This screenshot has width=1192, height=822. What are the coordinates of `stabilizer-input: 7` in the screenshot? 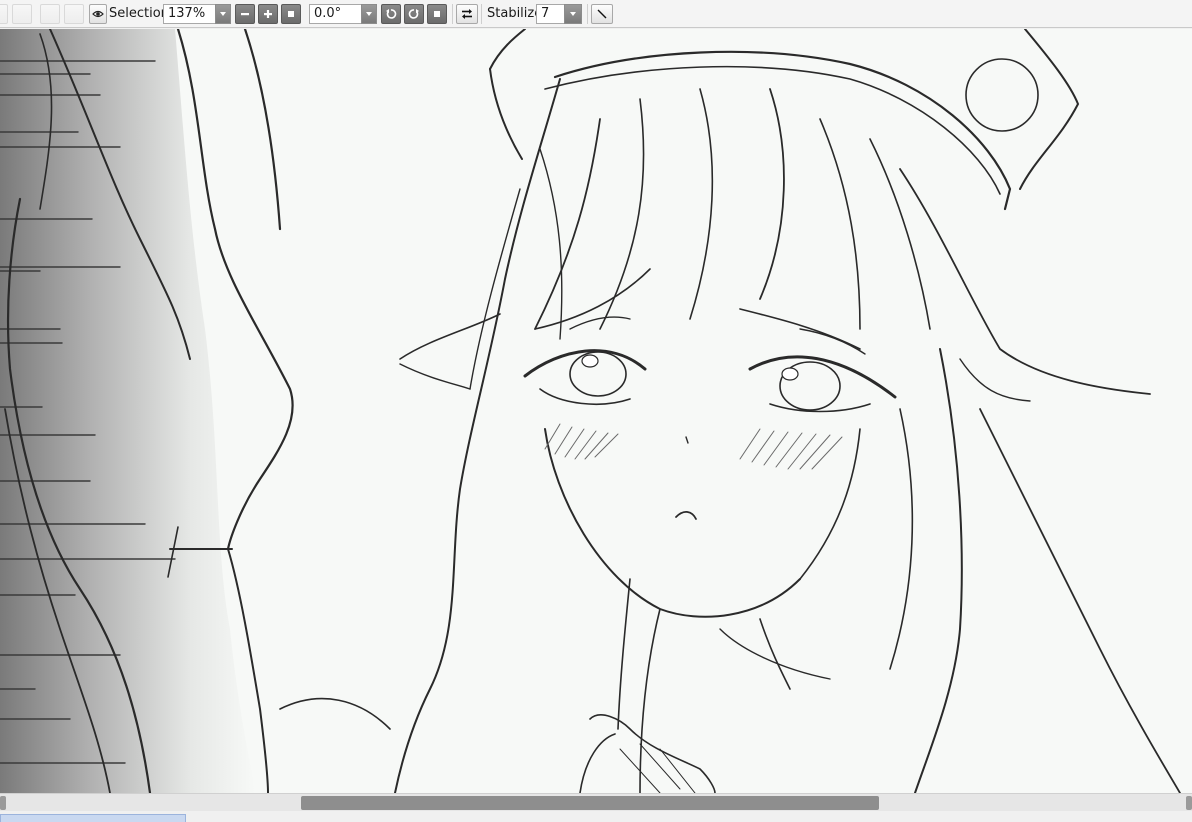 It's located at (550, 14).